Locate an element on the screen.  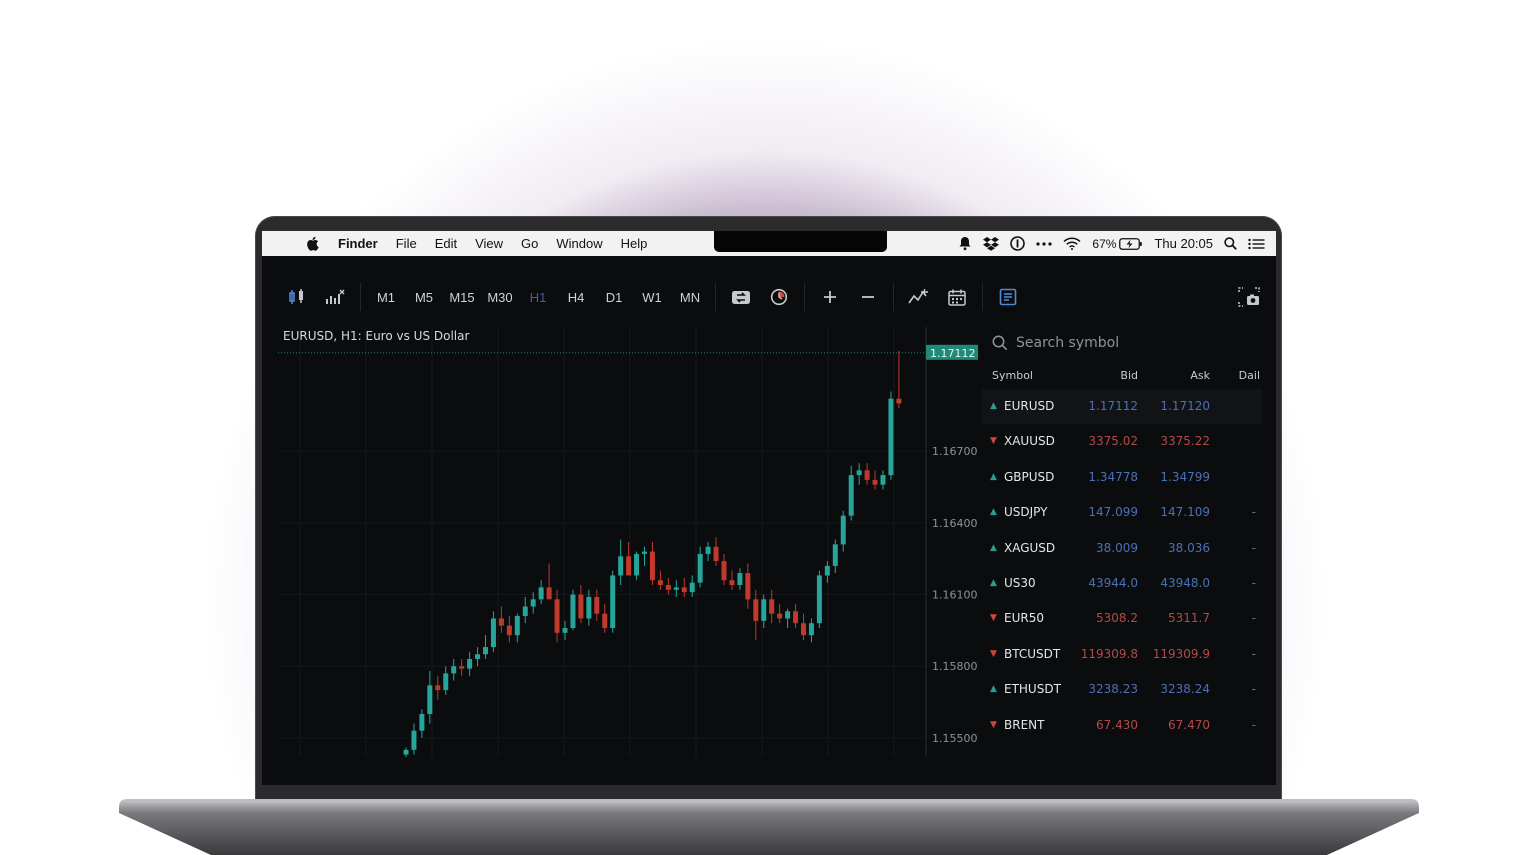
notification-bell-icon is located at coordinates (965, 243).